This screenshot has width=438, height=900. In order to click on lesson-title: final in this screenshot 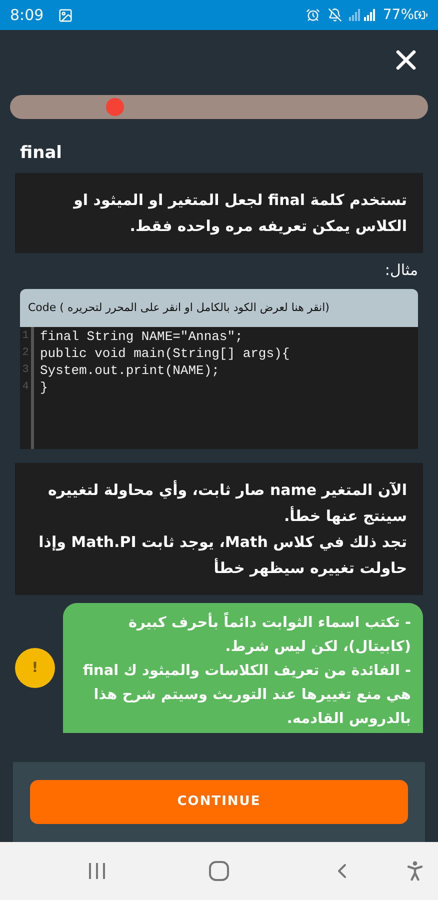, I will do `click(41, 153)`.